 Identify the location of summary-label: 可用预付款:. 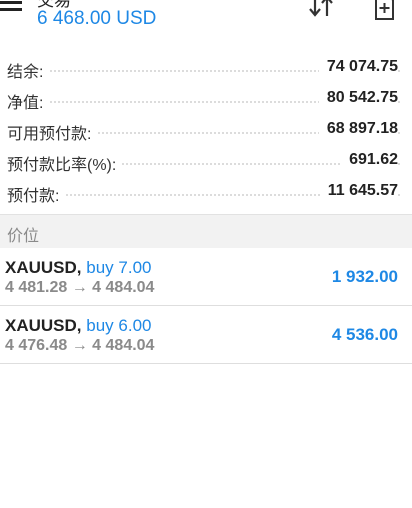
(52, 132).